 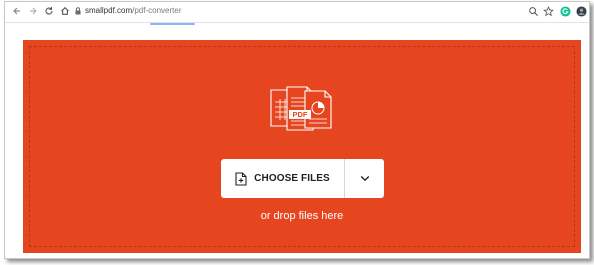 I want to click on secure-indicator, so click(x=78, y=11).